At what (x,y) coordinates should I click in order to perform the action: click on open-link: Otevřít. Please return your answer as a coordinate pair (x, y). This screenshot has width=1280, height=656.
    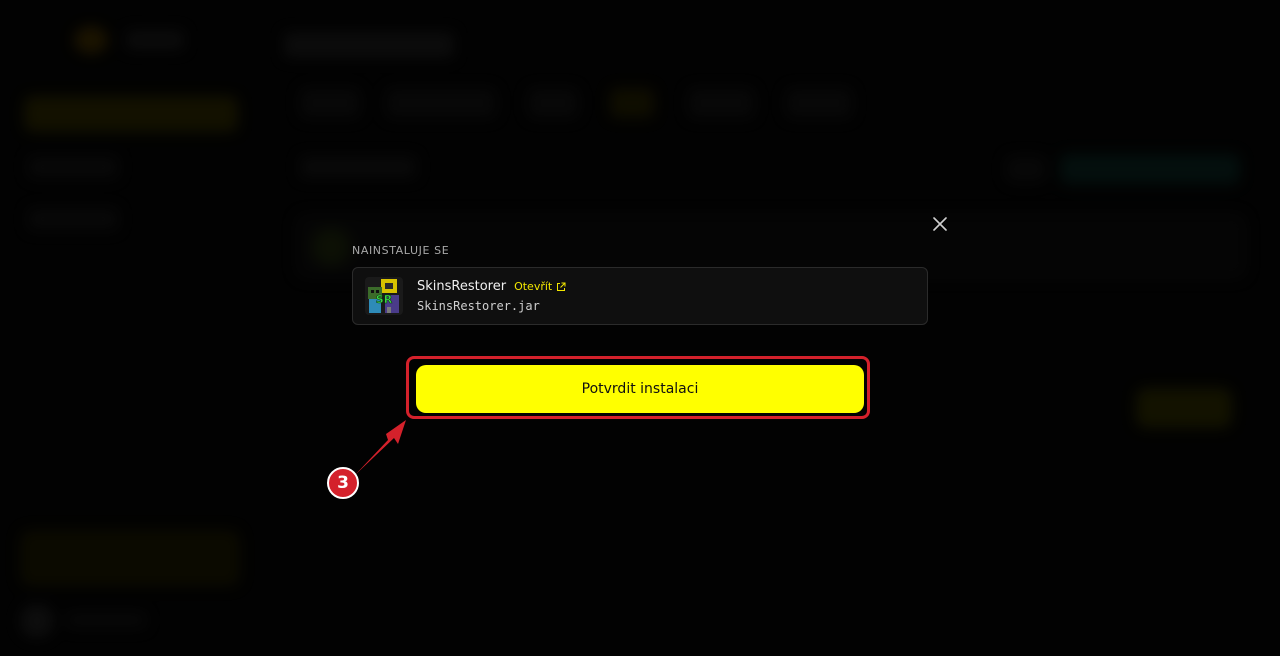
    Looking at the image, I should click on (540, 286).